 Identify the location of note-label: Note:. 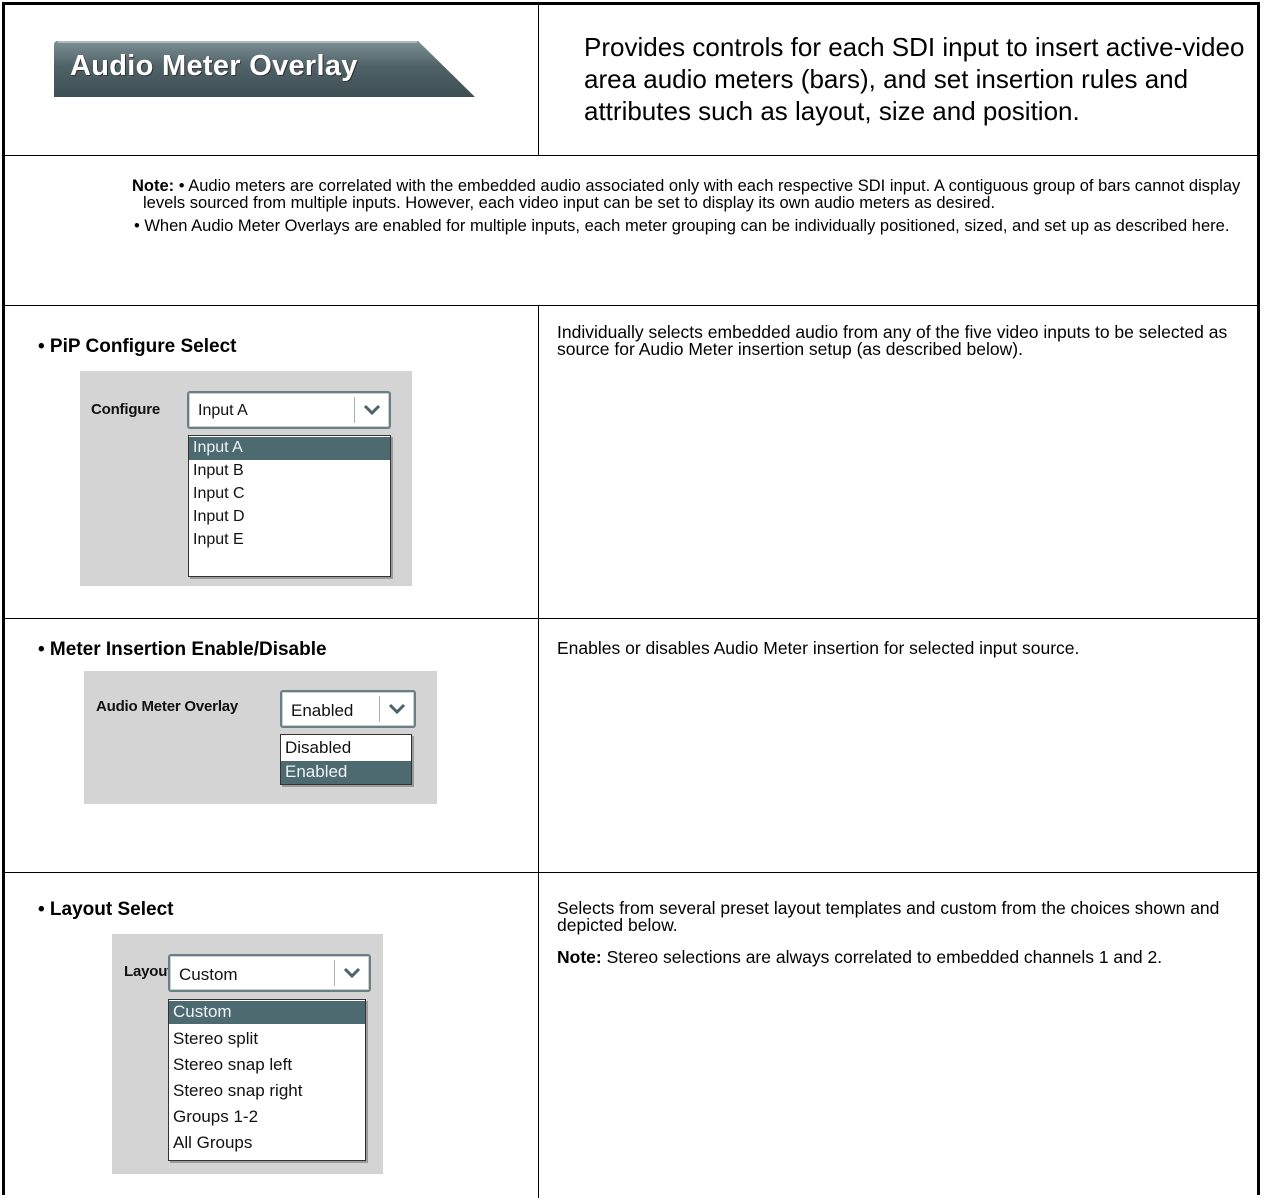
(153, 186).